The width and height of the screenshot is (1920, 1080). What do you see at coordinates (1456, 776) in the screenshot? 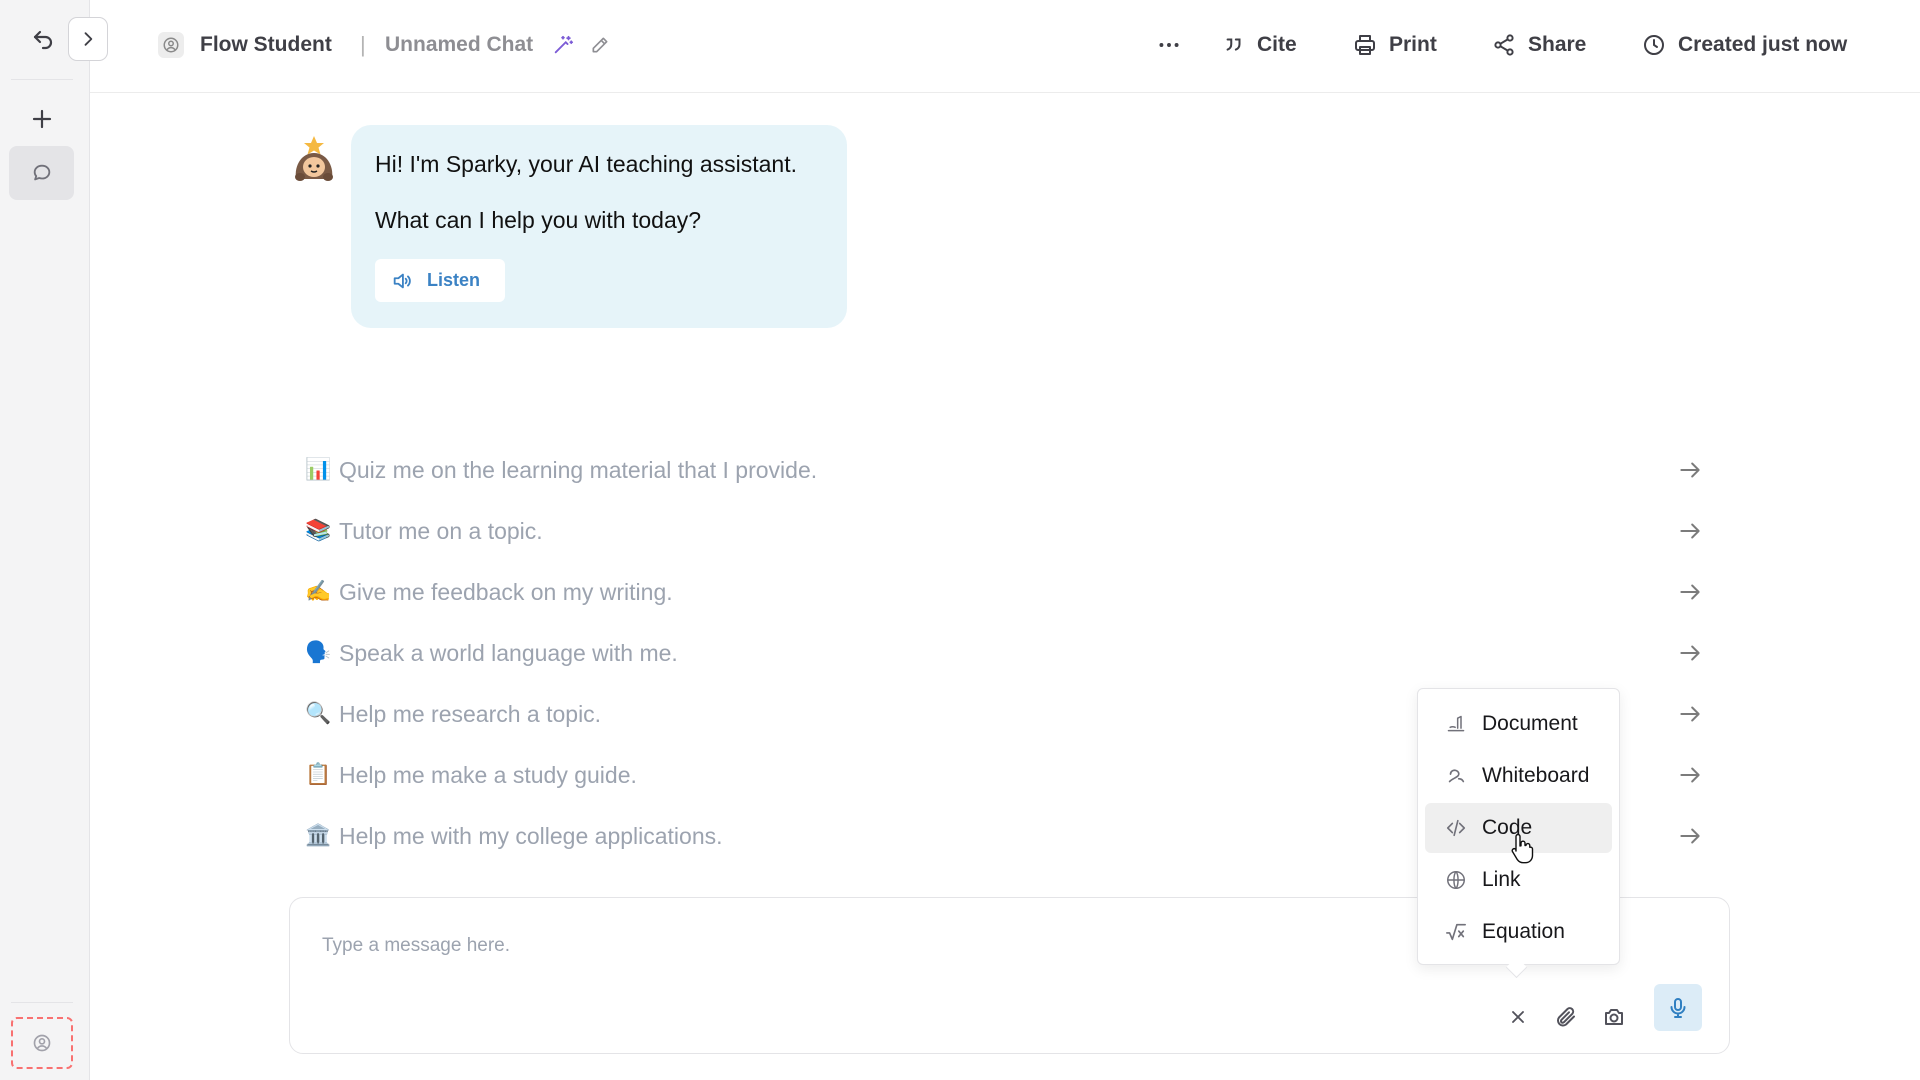
I see `whiteboard-icon` at bounding box center [1456, 776].